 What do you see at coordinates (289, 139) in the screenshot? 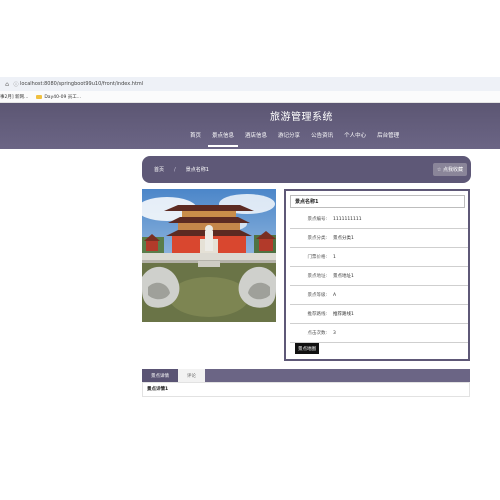
I see `nav-item-travelogues: 游记分享` at bounding box center [289, 139].